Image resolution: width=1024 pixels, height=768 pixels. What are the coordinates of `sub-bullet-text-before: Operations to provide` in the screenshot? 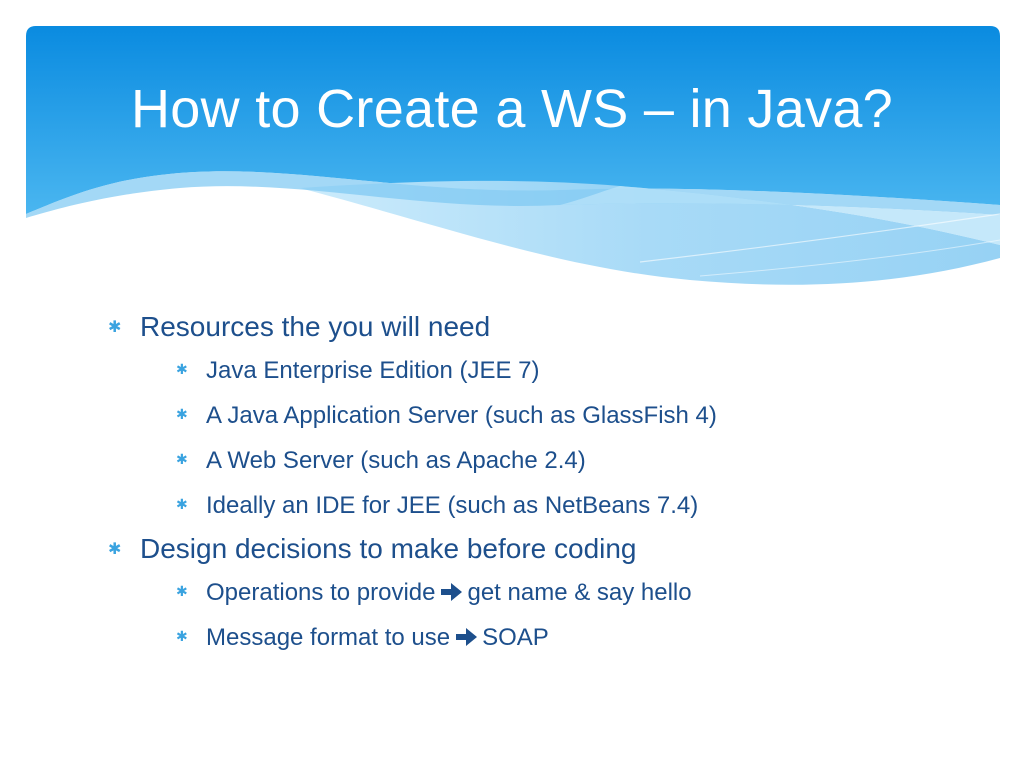 It's located at (321, 592).